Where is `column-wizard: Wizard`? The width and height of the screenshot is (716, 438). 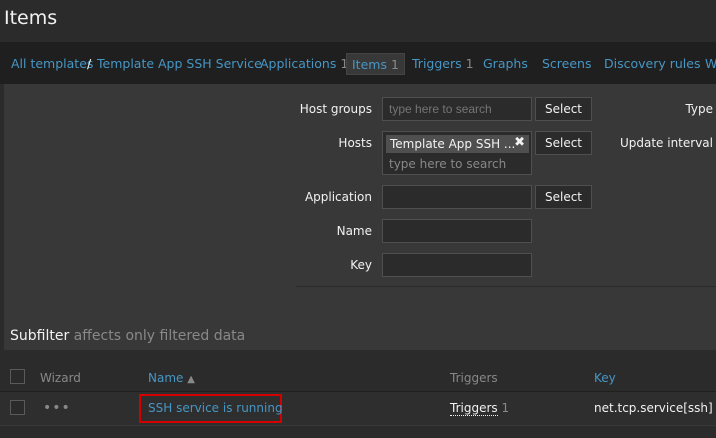
column-wizard: Wizard is located at coordinates (60, 378).